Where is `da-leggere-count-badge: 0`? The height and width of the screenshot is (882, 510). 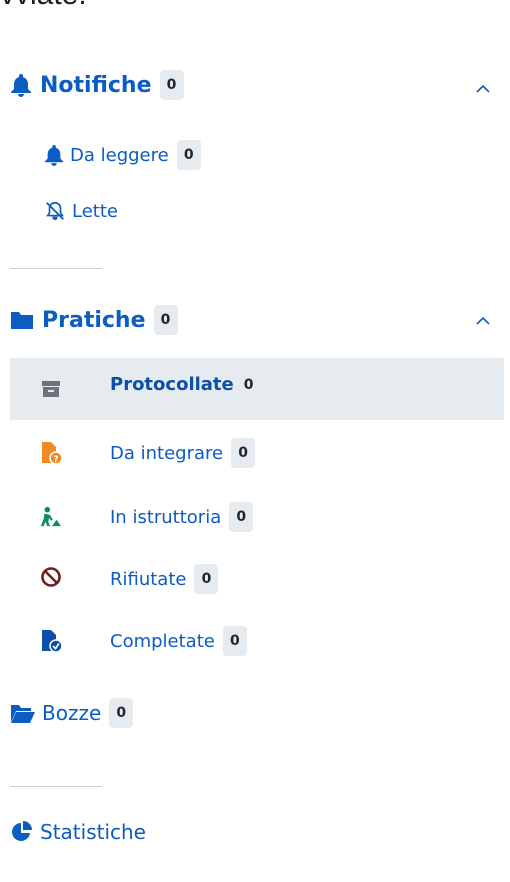 da-leggere-count-badge: 0 is located at coordinates (188, 155).